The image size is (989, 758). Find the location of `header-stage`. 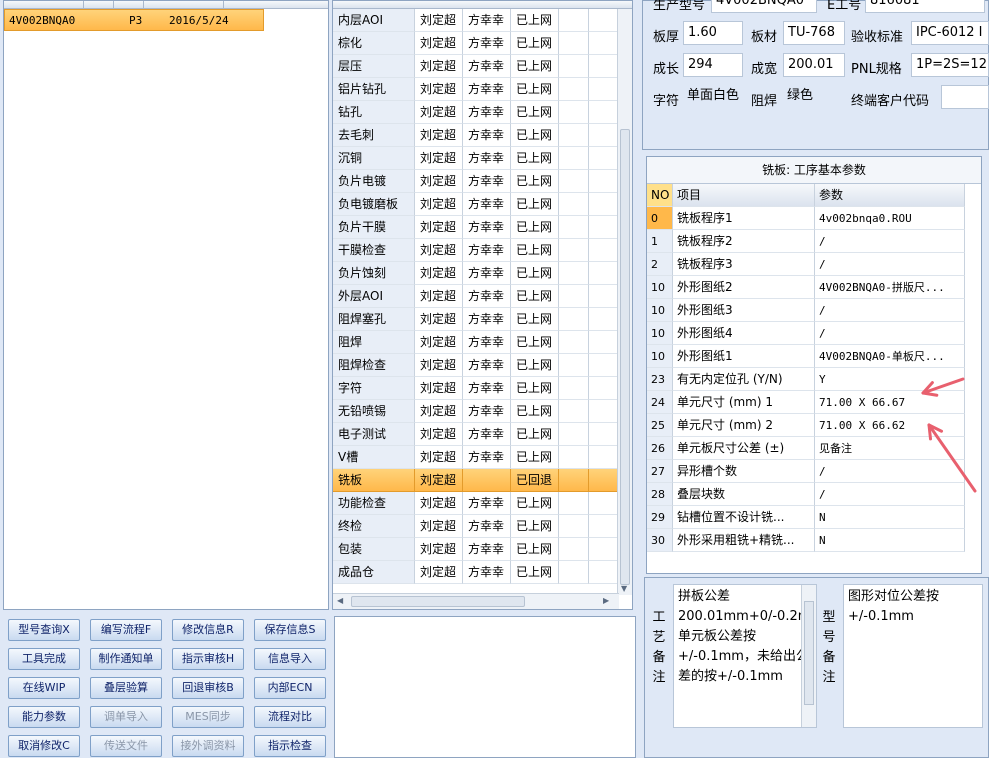

header-stage is located at coordinates (129, 5).